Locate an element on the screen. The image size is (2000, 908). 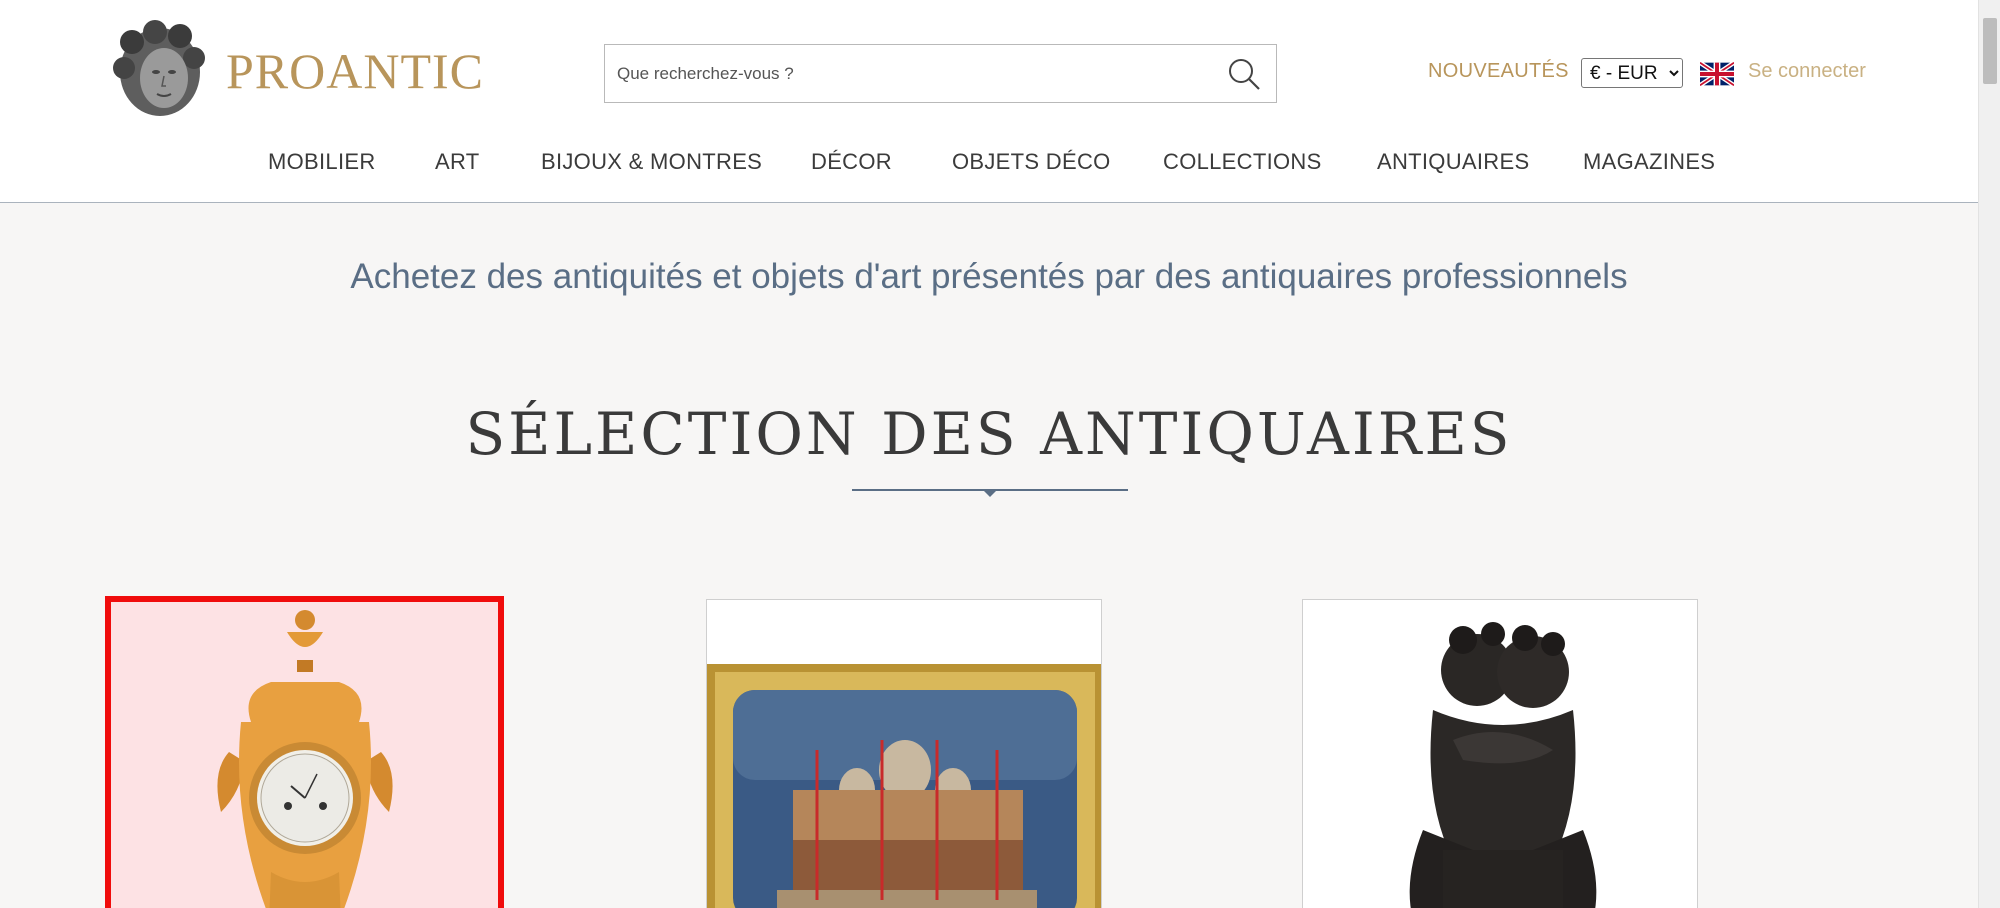
search-bar is located at coordinates (940, 73).